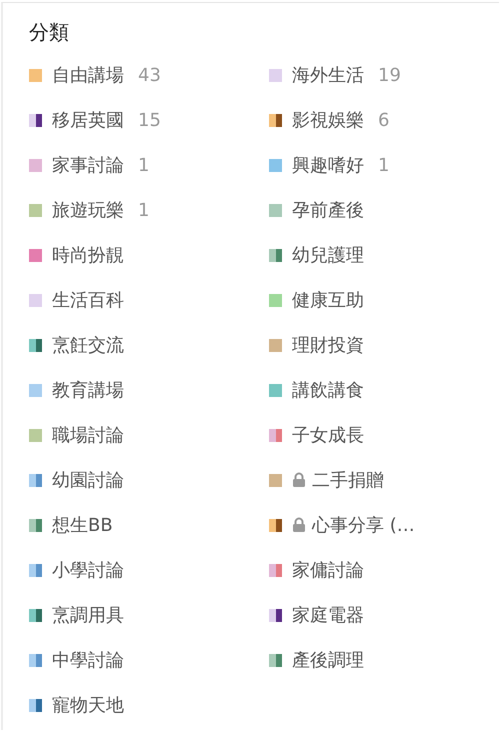  I want to click on category-link: 烹飪交流, so click(149, 345).